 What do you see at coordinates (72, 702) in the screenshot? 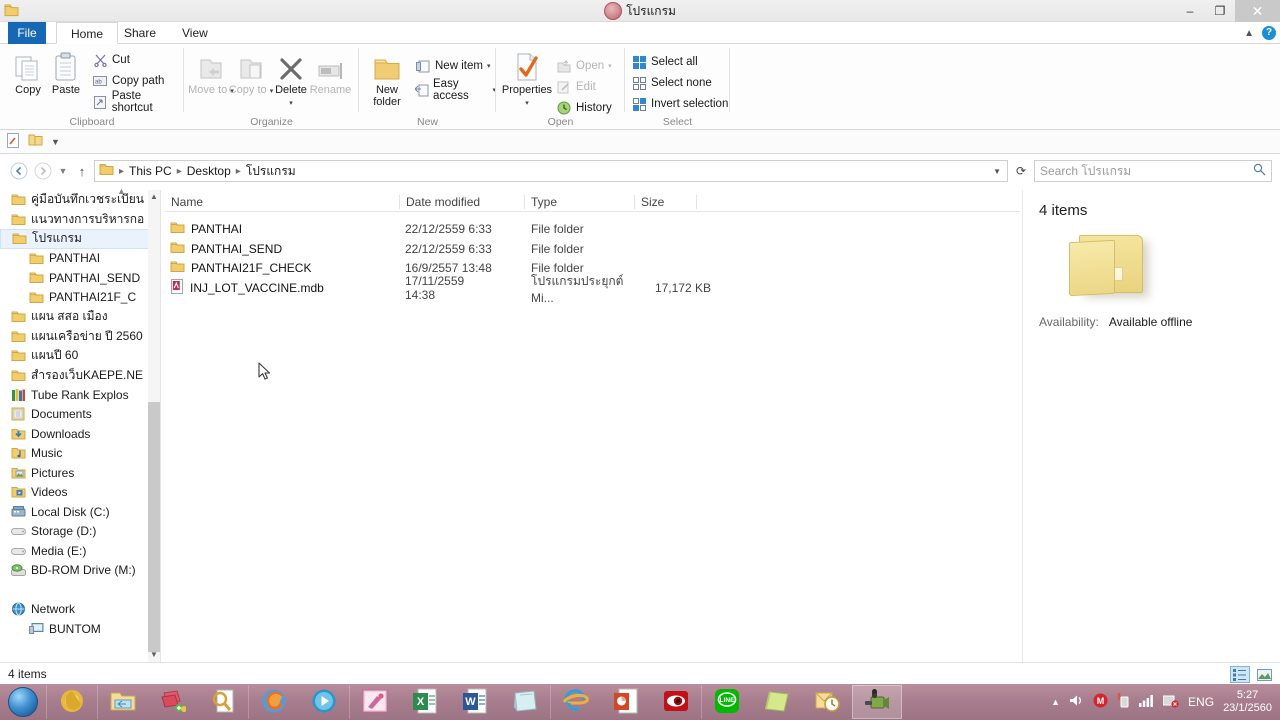
I see `taskbar-item-media-player` at bounding box center [72, 702].